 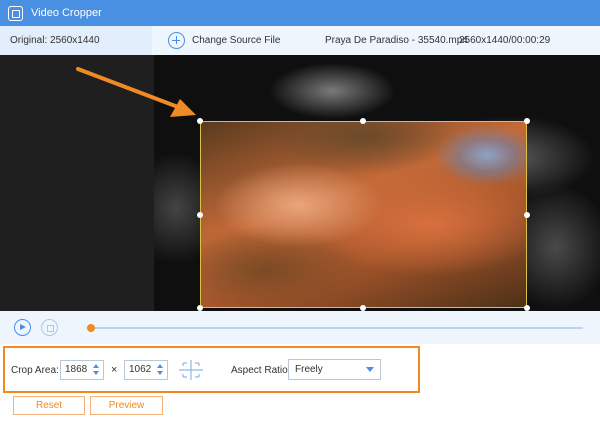 I want to click on plus-circle-icon, so click(x=176, y=40).